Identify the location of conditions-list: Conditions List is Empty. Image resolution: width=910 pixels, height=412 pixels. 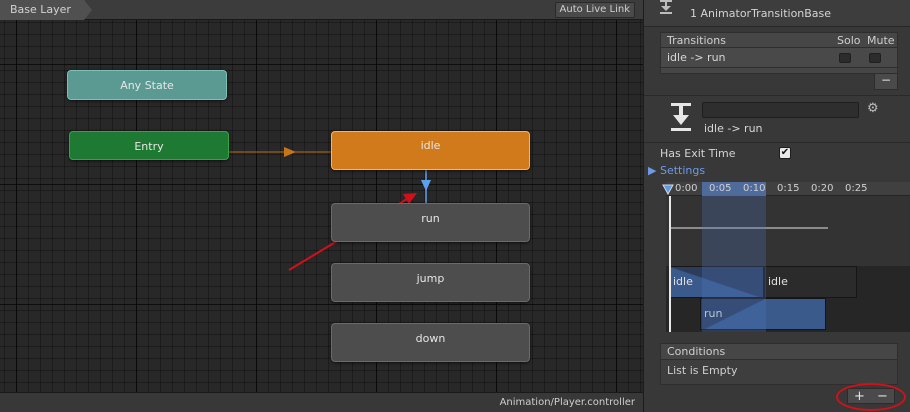
(779, 364).